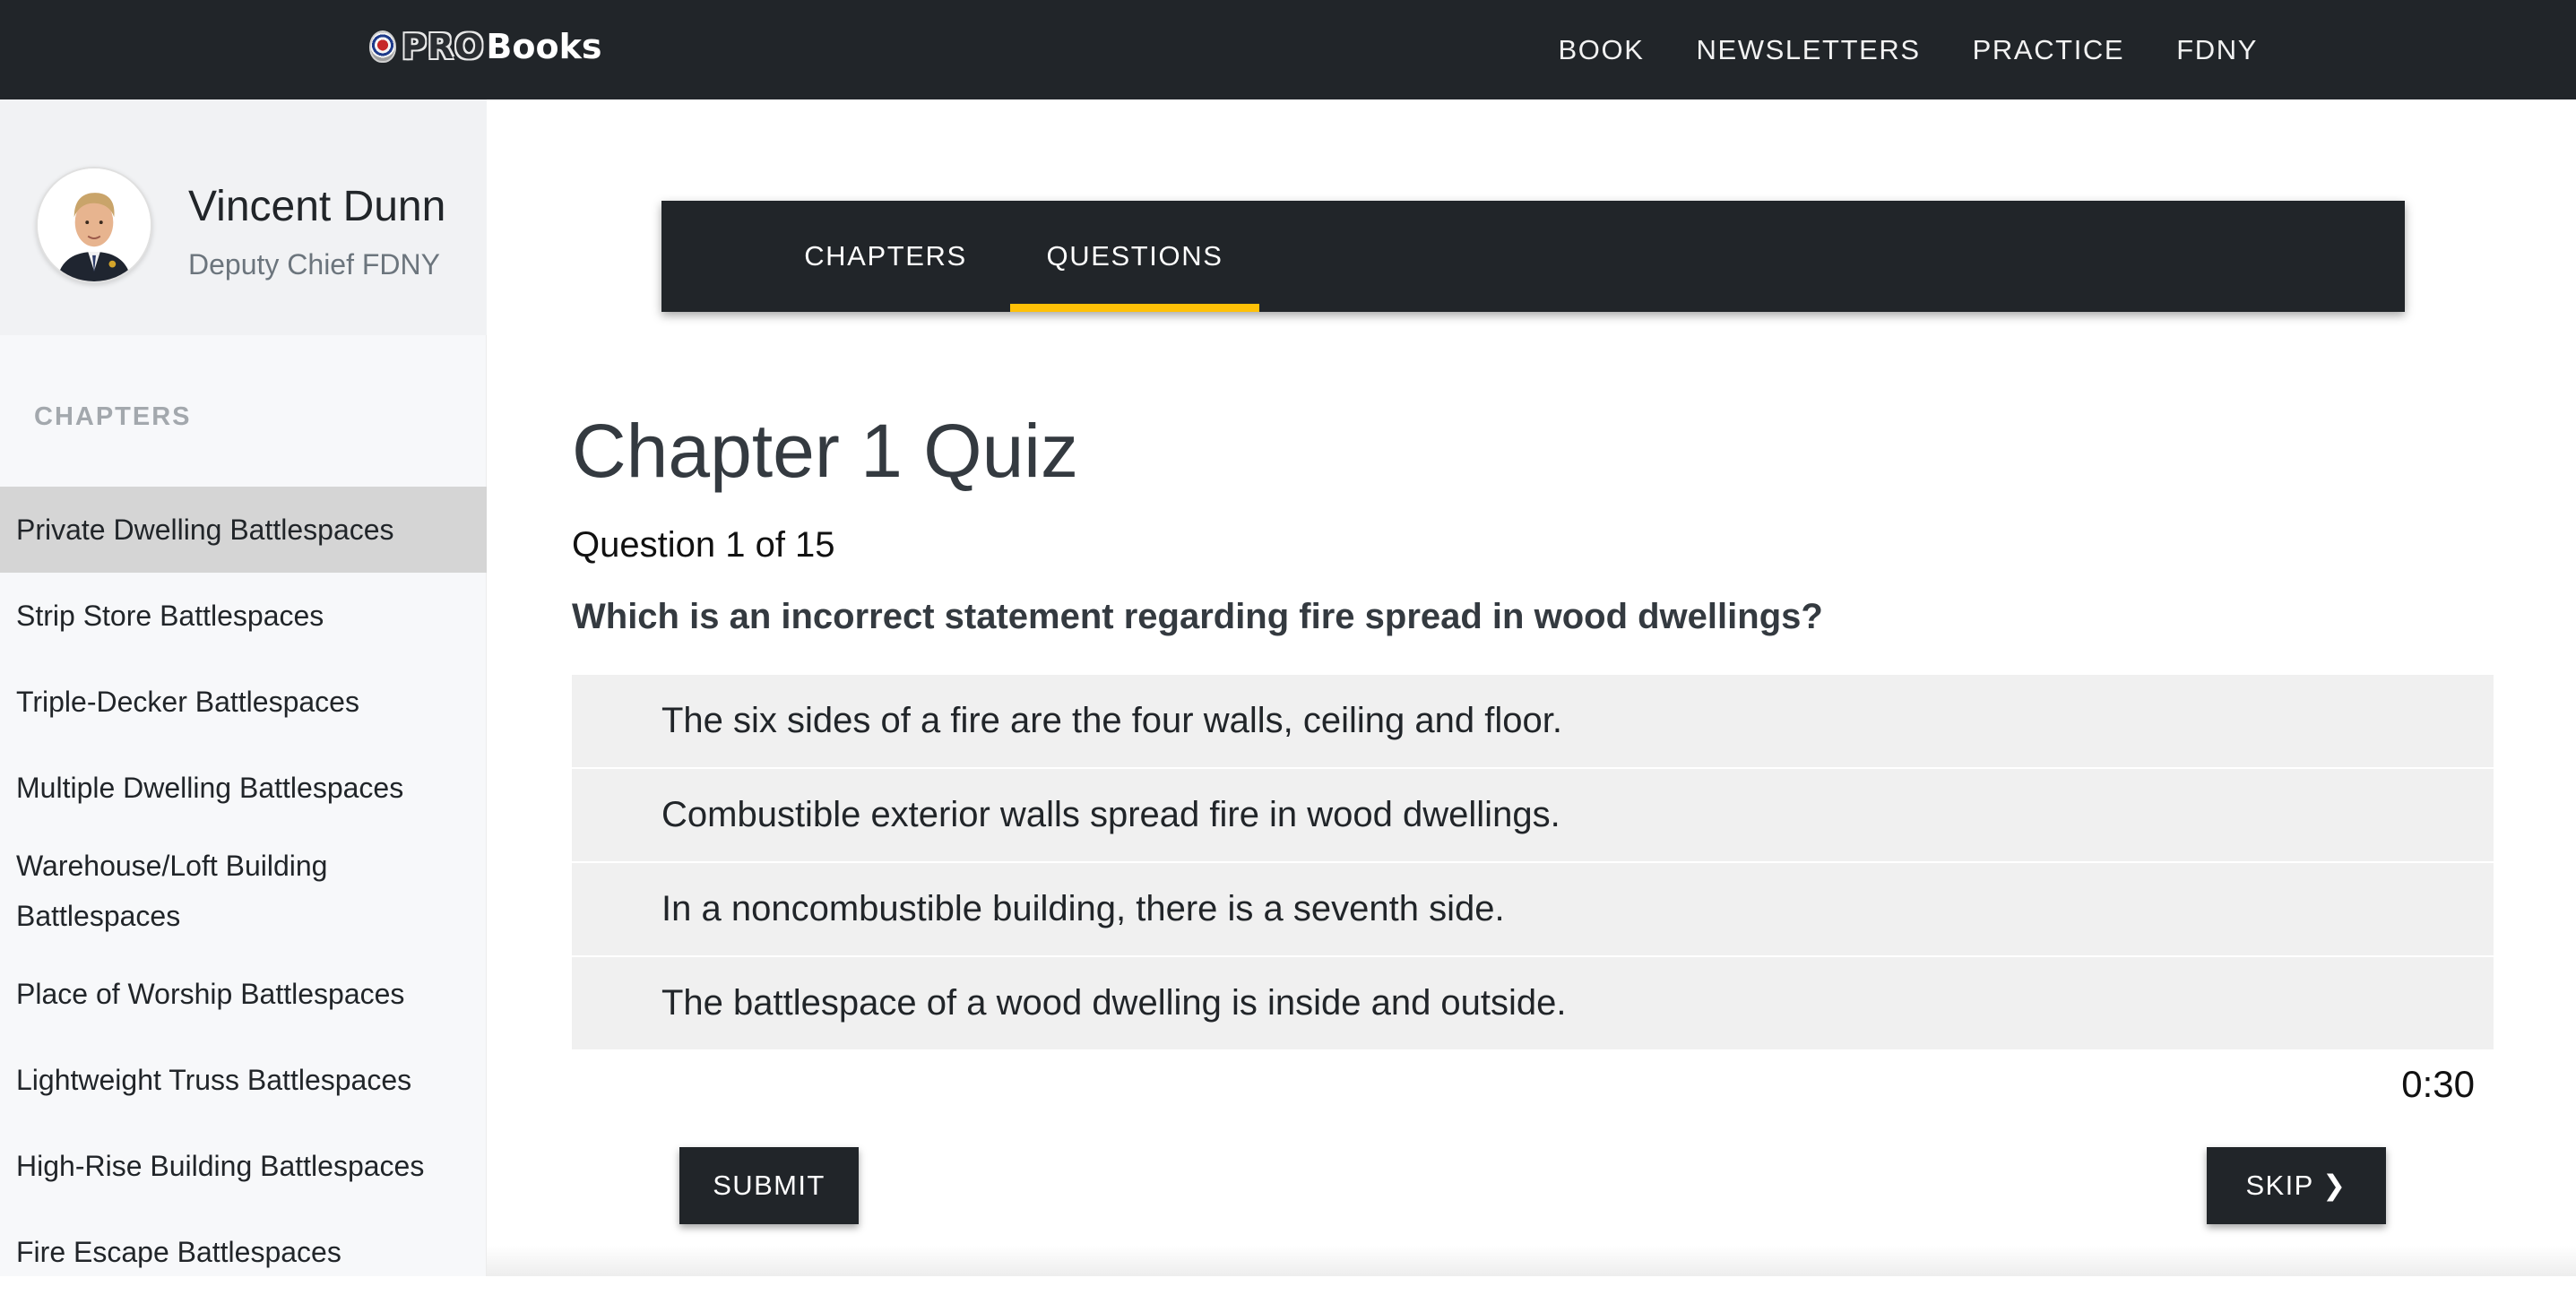 The height and width of the screenshot is (1295, 2576). What do you see at coordinates (243, 788) in the screenshot?
I see `chapter-item-multiple-dwelling: Multiple Dwelling Battlespaces` at bounding box center [243, 788].